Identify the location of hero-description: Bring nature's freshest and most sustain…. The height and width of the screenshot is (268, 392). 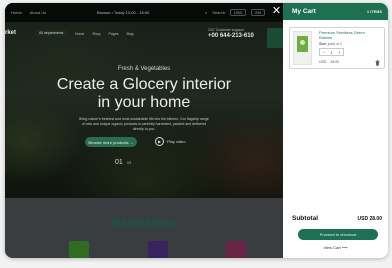
(144, 124).